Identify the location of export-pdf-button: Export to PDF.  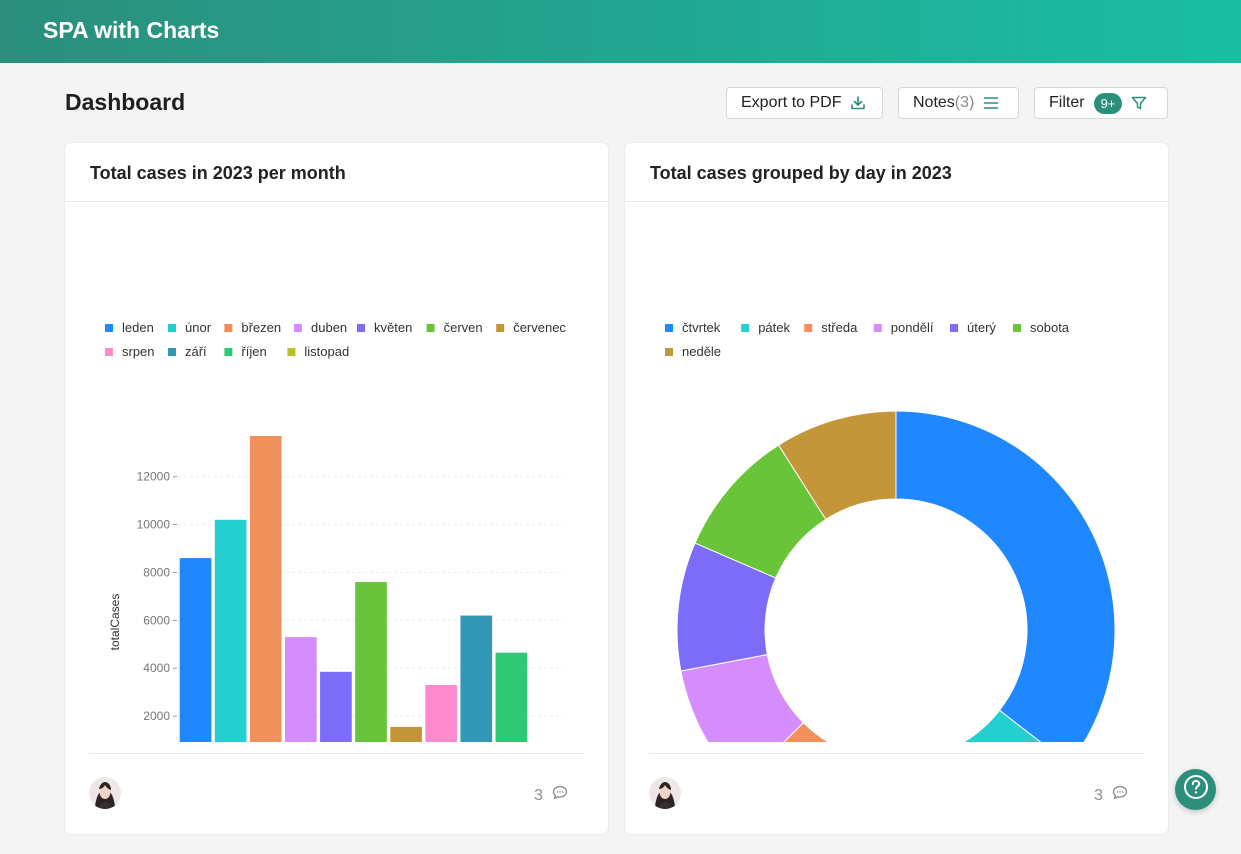
(804, 103).